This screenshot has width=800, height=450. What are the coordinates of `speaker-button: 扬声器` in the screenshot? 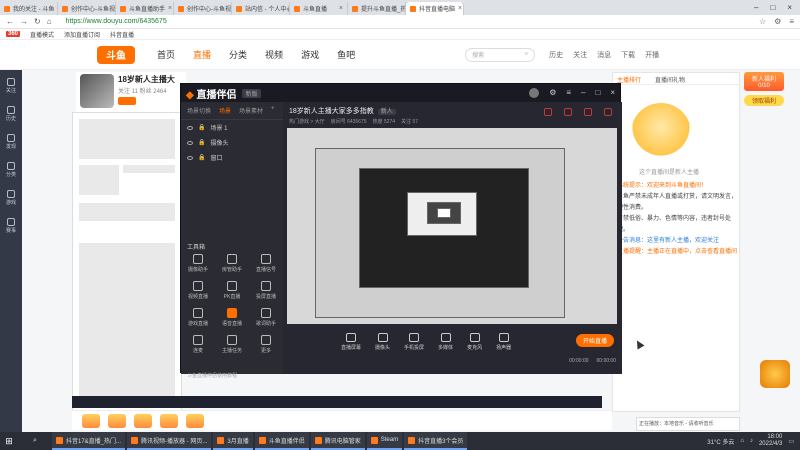 It's located at (503, 342).